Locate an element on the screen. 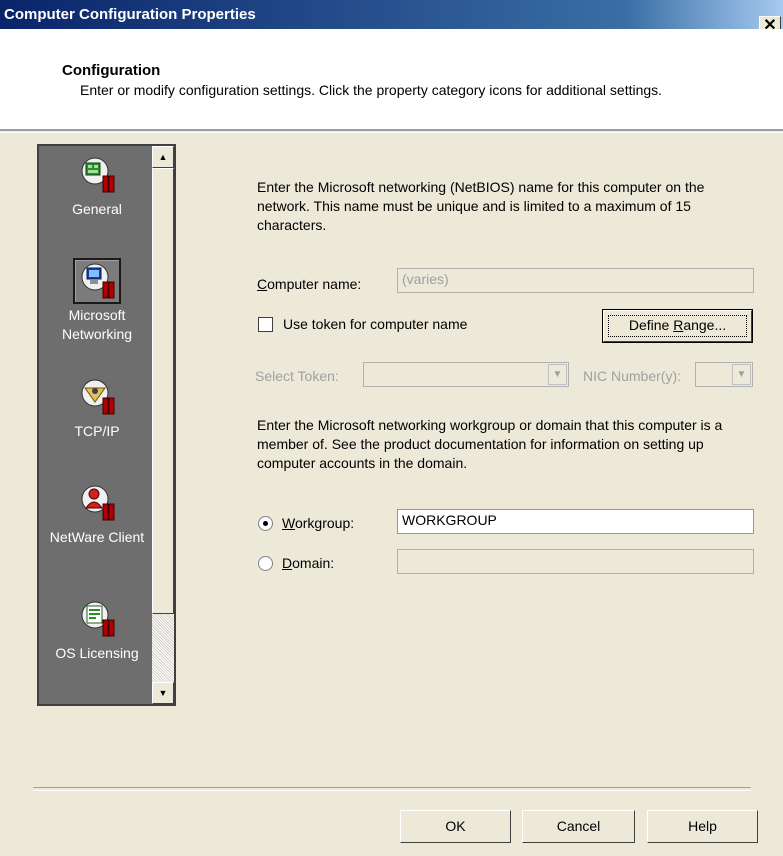 The height and width of the screenshot is (856, 783). category-label-os-licensing: OS Licensing is located at coordinates (97, 653).